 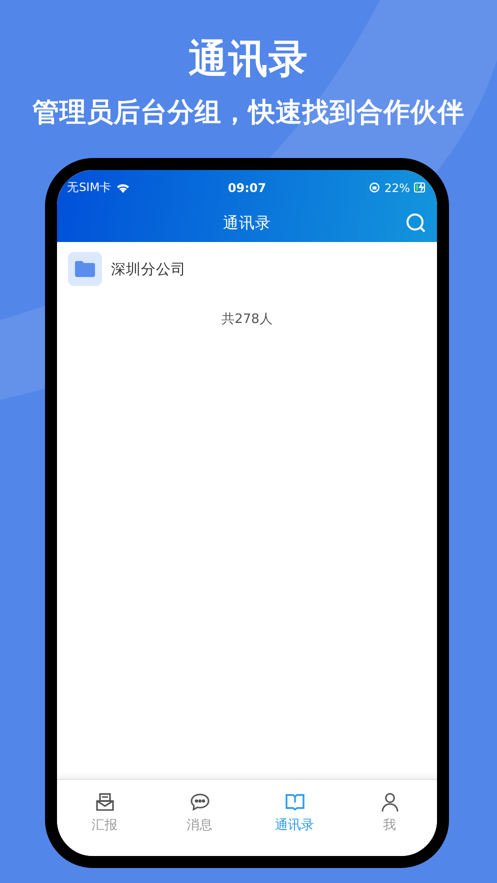 I want to click on tab-bar-item: 汇报, so click(x=104, y=812).